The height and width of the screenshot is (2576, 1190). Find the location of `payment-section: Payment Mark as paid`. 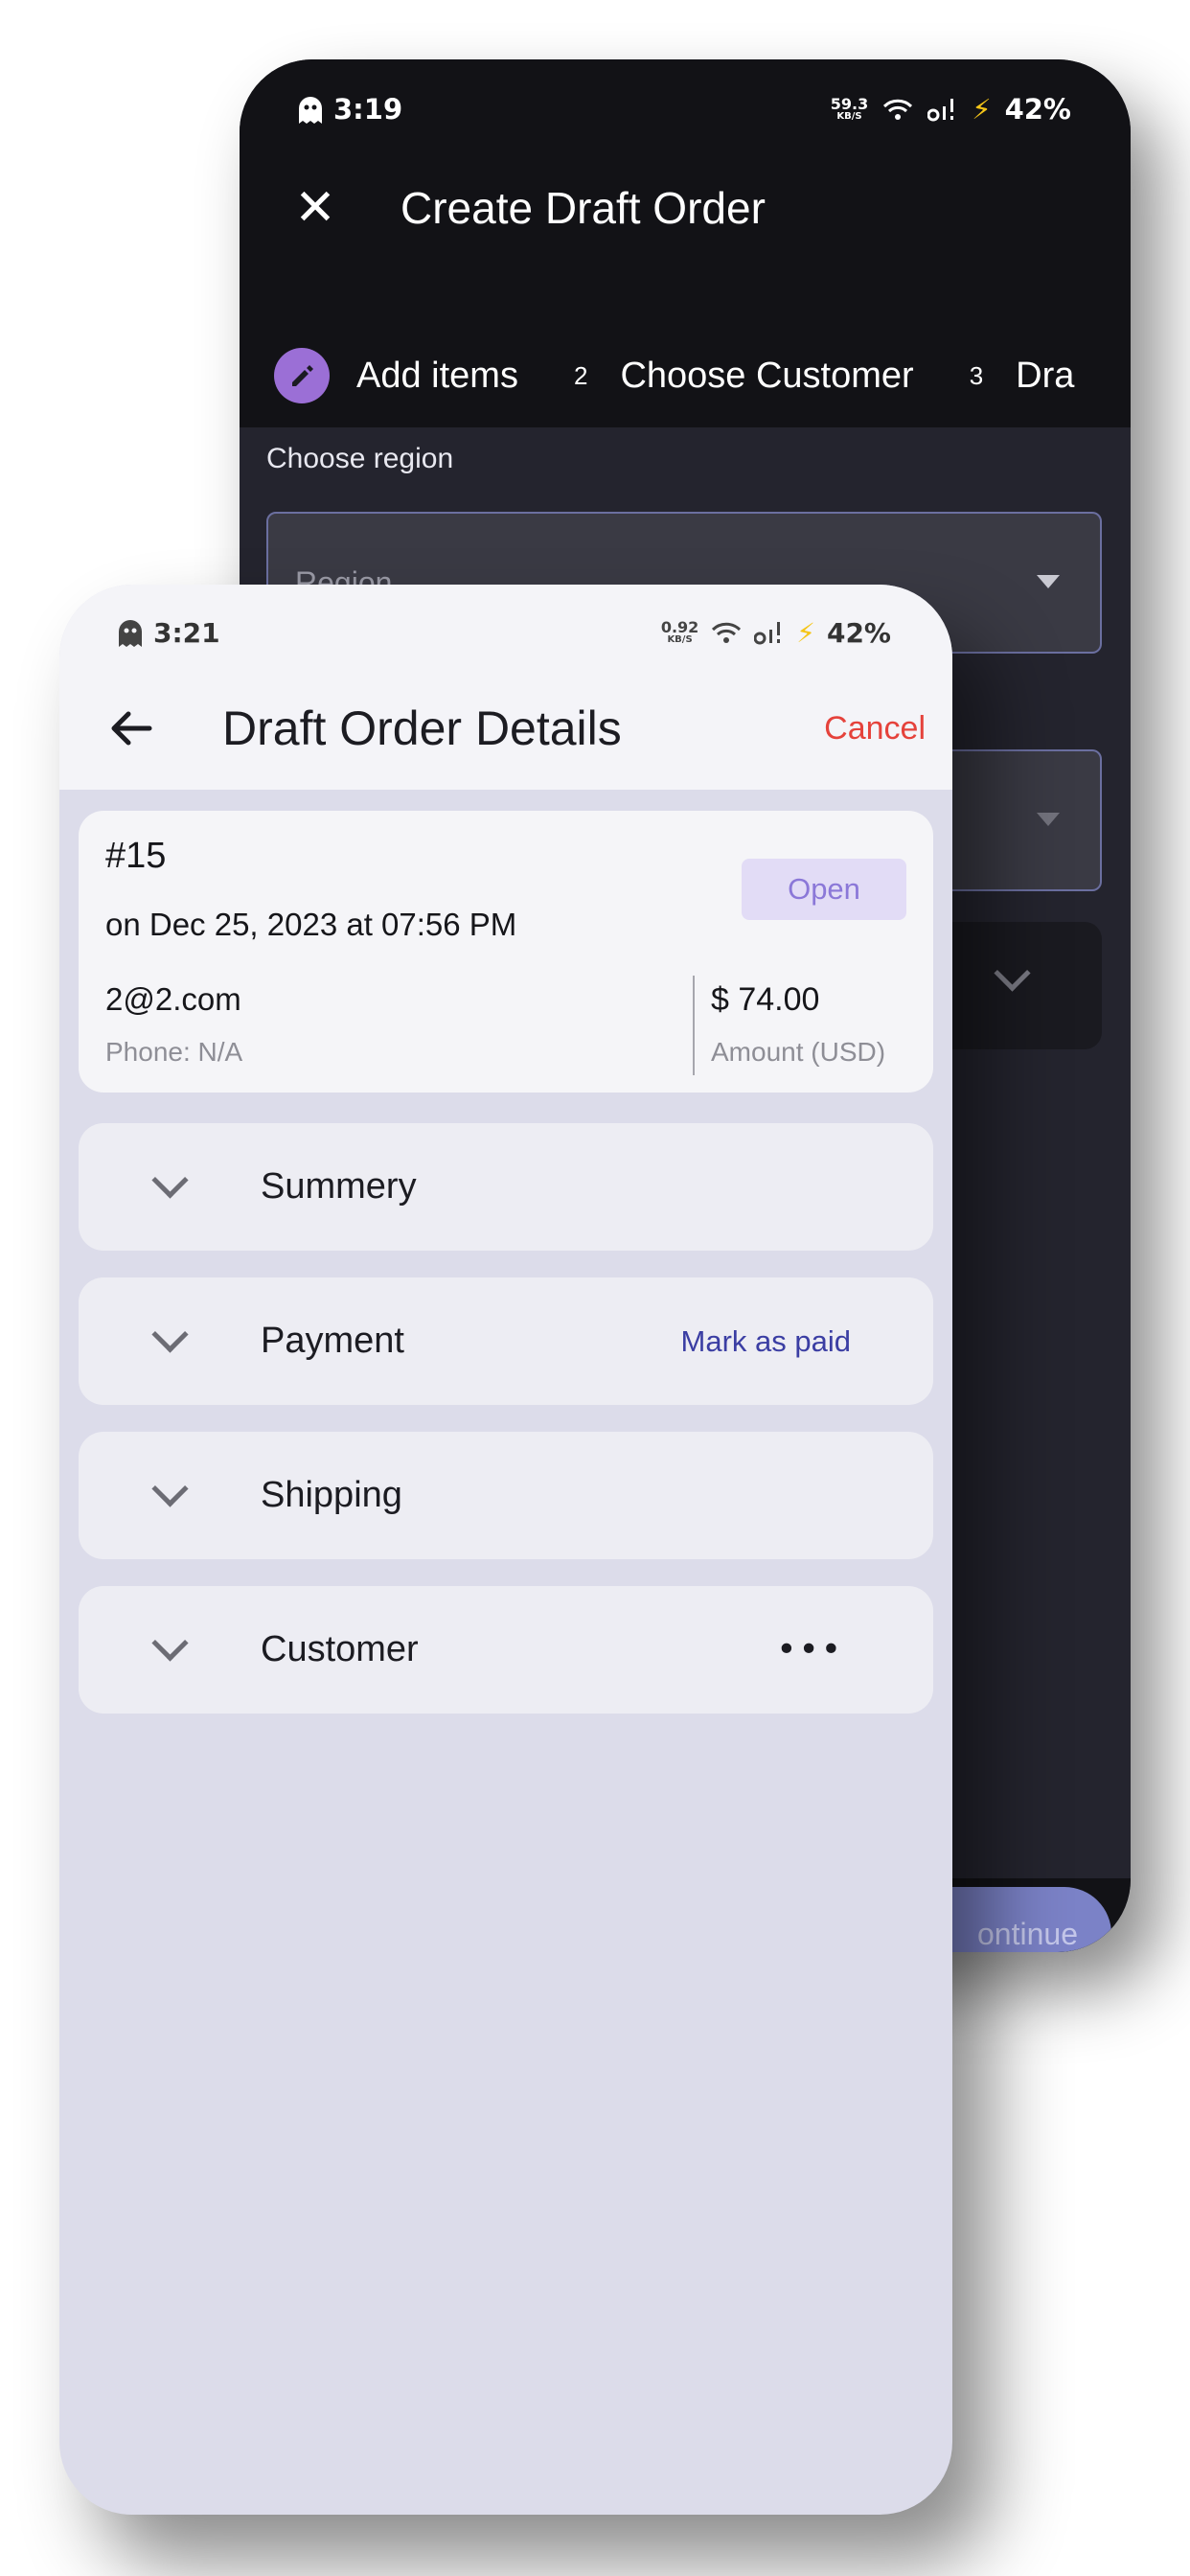

payment-section: Payment Mark as paid is located at coordinates (506, 1341).